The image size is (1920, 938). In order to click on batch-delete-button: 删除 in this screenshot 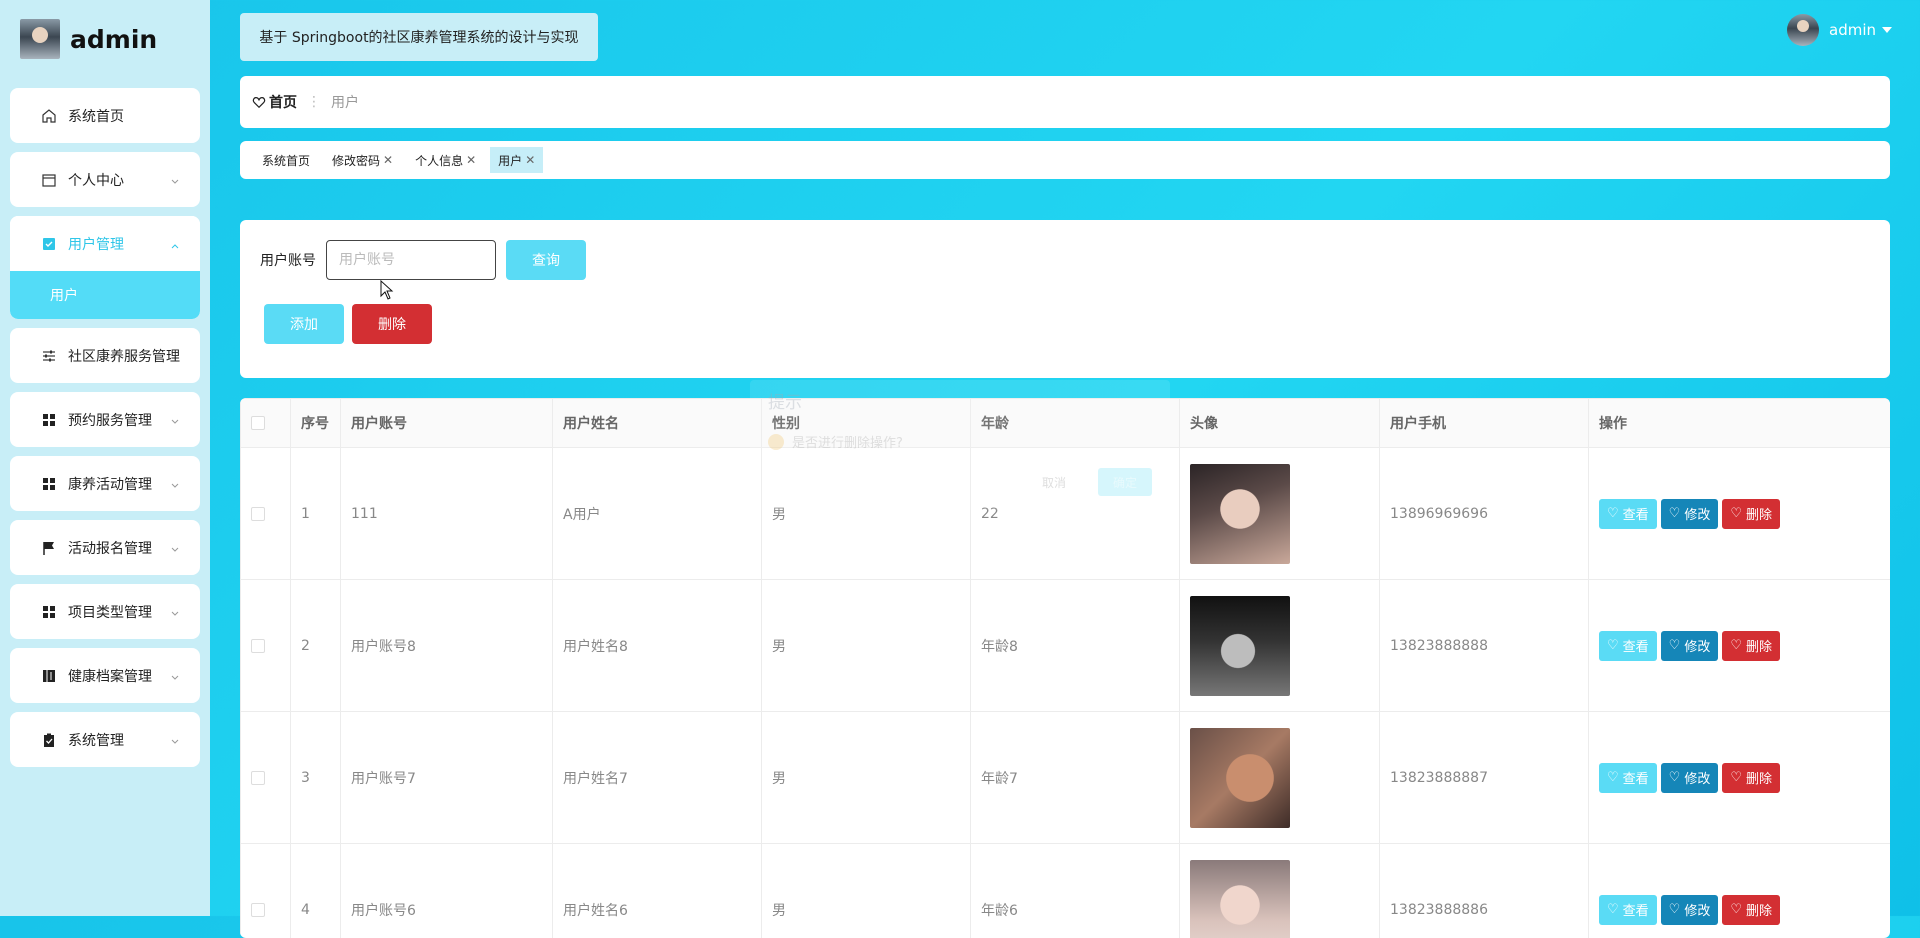, I will do `click(392, 324)`.